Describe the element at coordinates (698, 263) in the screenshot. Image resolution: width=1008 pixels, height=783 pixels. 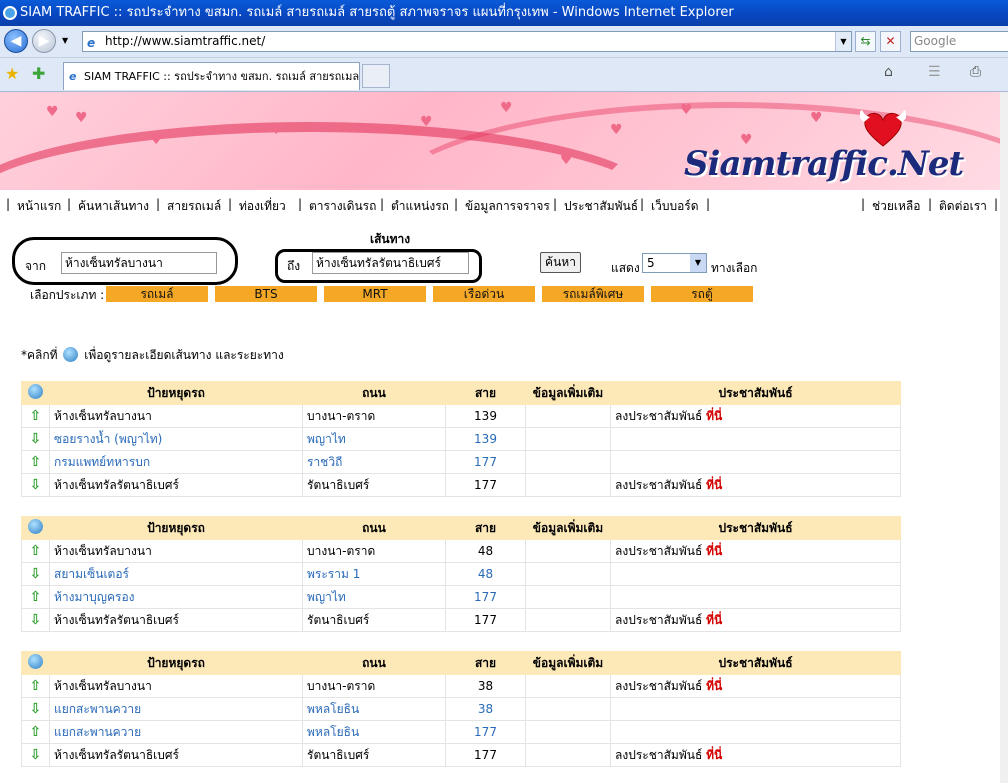
I see `chevron-down-icon: ▼` at that location.